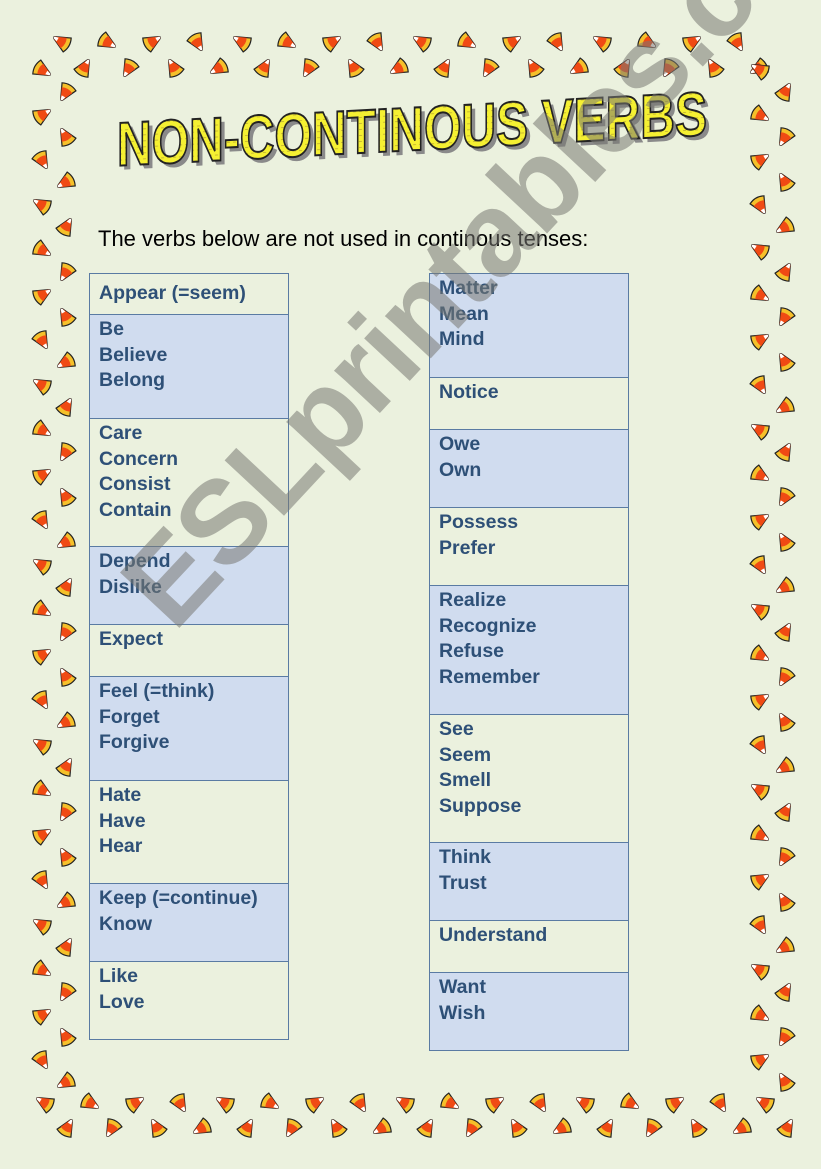  Describe the element at coordinates (135, 509) in the screenshot. I see `verb-item: Contain` at that location.